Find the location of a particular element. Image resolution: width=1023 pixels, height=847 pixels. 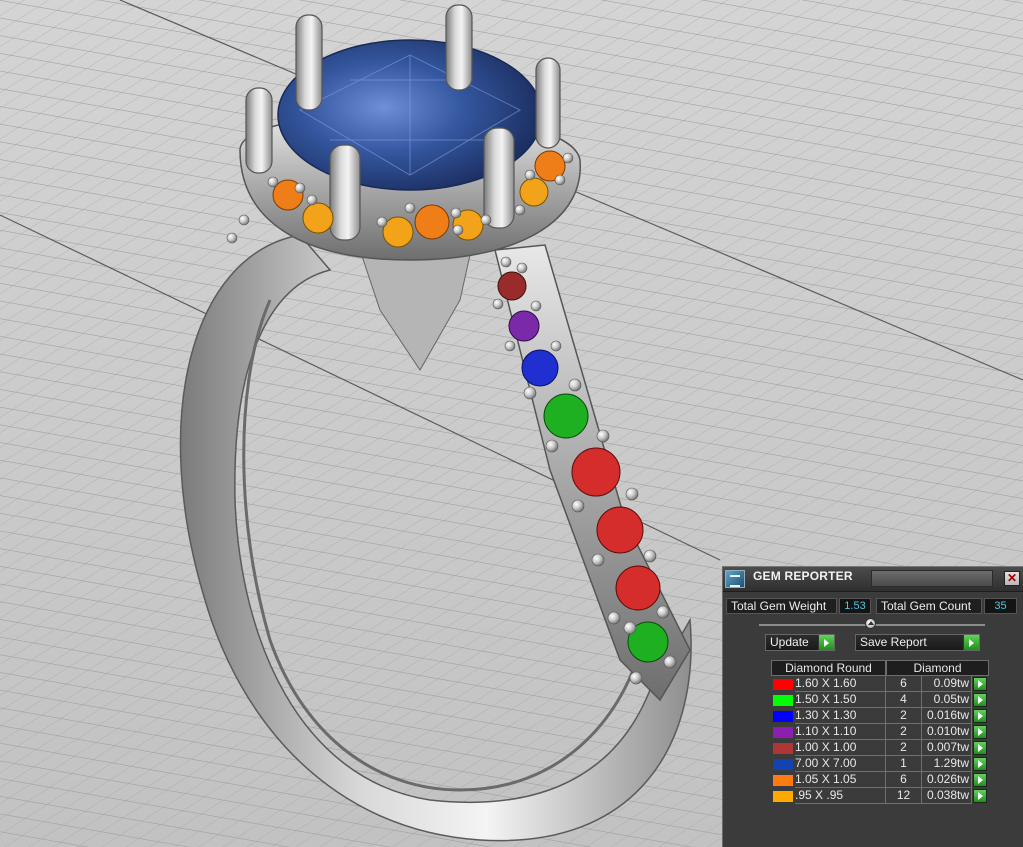

gem-weight: 0.09tw is located at coordinates (947, 684).